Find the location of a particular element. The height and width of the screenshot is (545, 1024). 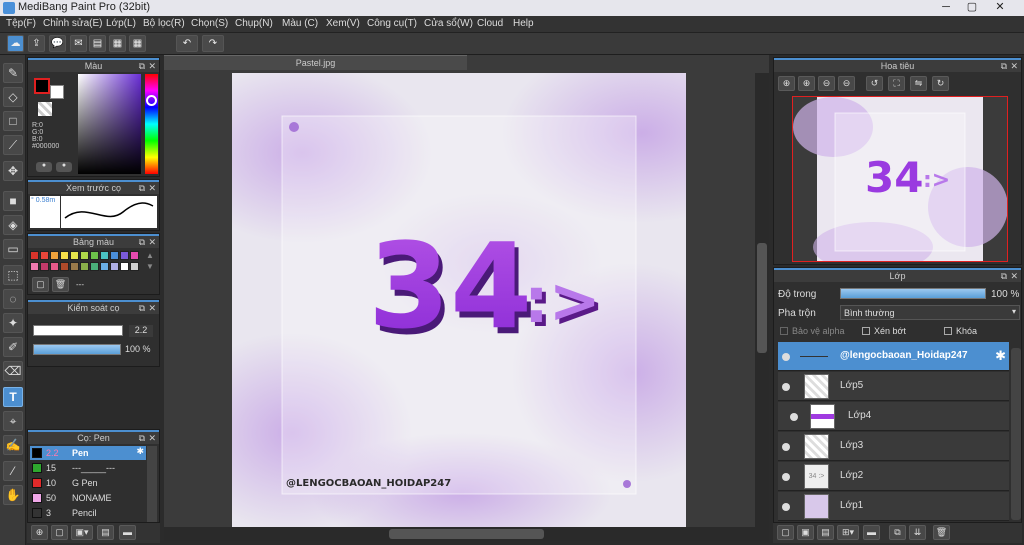

brush-opacity-slider is located at coordinates (77, 349).